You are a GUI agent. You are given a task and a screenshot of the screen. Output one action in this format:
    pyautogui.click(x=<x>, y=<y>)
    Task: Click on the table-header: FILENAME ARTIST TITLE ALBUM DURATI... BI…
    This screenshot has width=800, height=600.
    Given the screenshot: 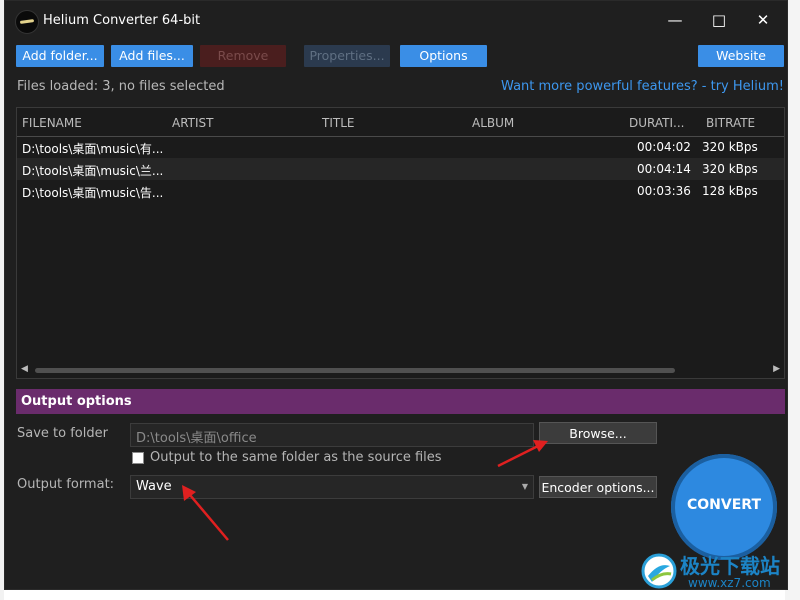 What is the action you would take?
    pyautogui.click(x=400, y=122)
    